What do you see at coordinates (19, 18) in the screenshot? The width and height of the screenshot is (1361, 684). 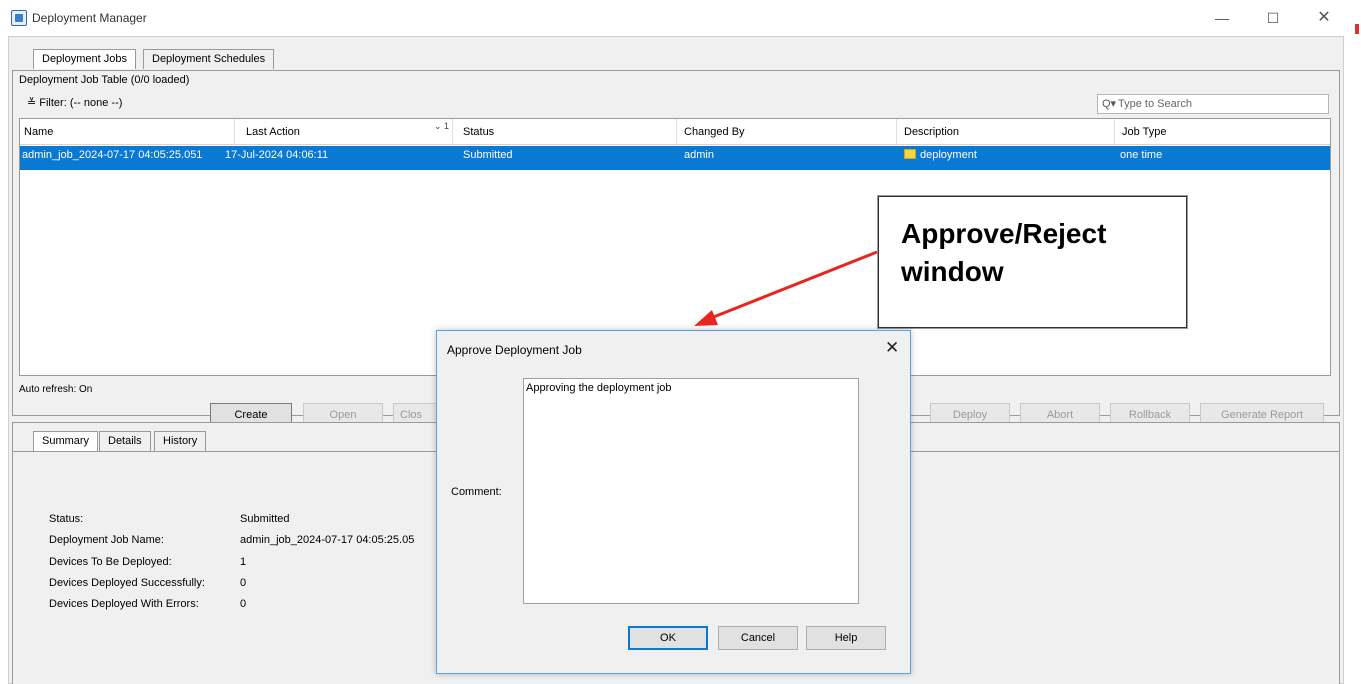 I see `app-icon` at bounding box center [19, 18].